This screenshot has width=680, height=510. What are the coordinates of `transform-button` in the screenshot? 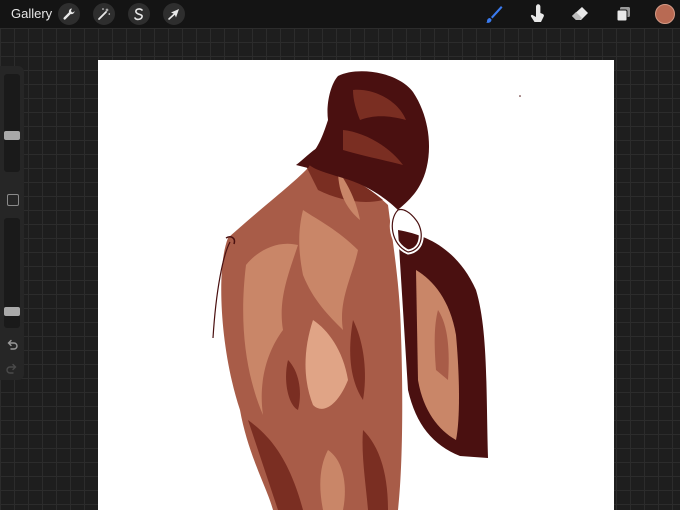 It's located at (174, 14).